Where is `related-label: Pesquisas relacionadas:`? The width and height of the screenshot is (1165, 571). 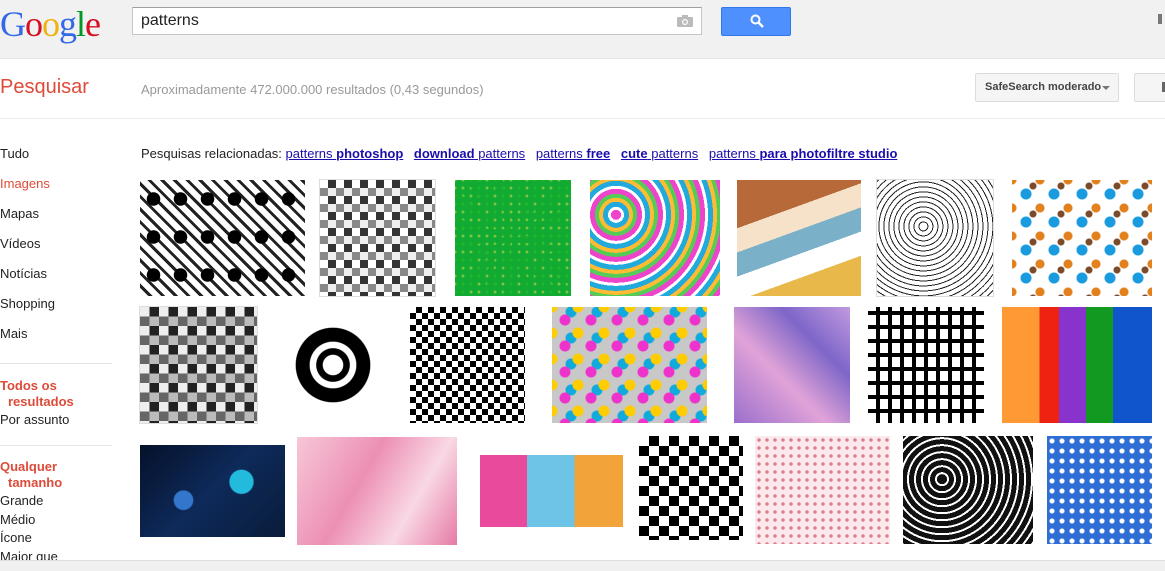 related-label: Pesquisas relacionadas: is located at coordinates (211, 153).